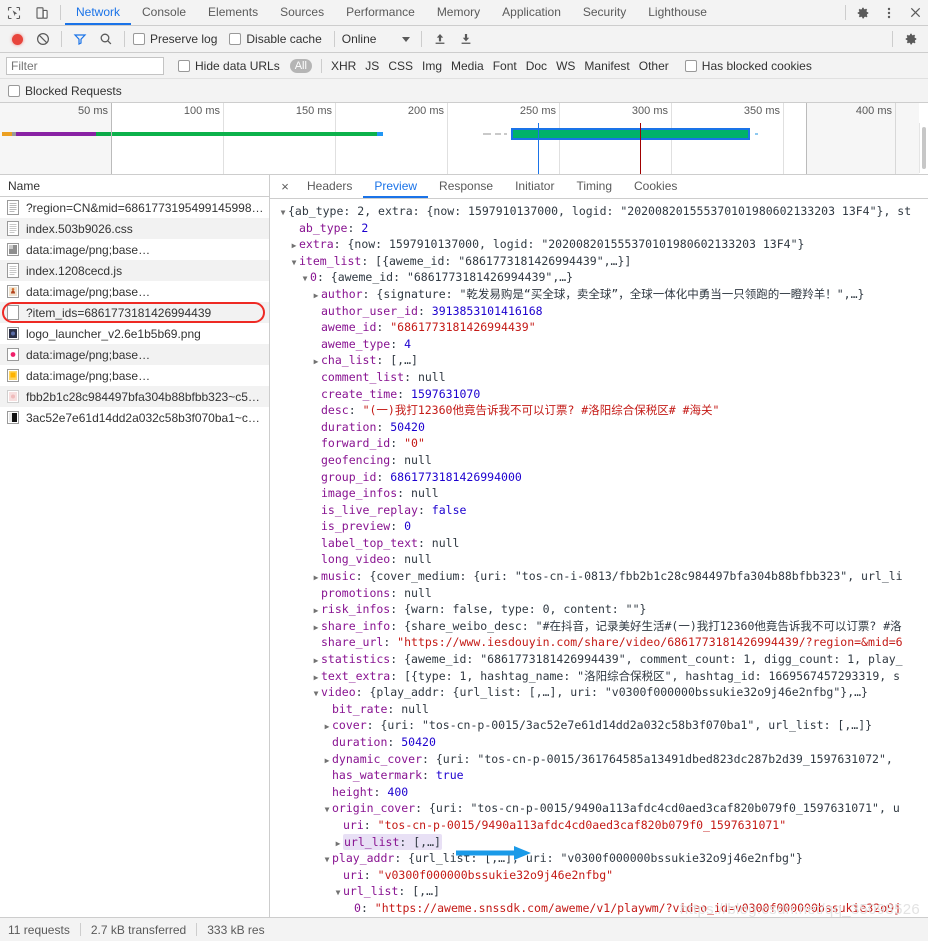 The width and height of the screenshot is (928, 941). I want to click on filter-type-all: All, so click(300, 65).